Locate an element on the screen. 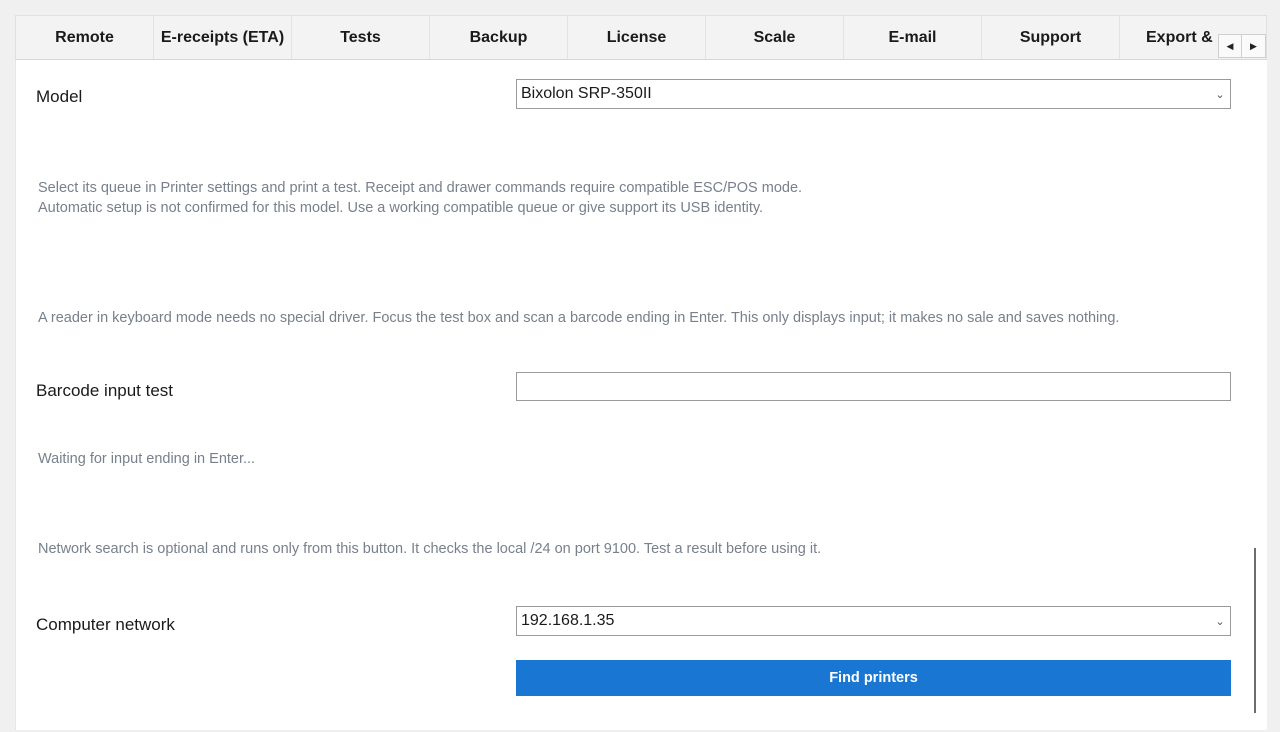 This screenshot has width=1280, height=732. tab-backup: Backup is located at coordinates (499, 37).